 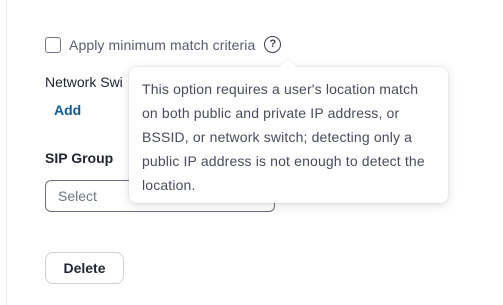 I want to click on min-match-label: Apply minimum match criteria, so click(x=162, y=45).